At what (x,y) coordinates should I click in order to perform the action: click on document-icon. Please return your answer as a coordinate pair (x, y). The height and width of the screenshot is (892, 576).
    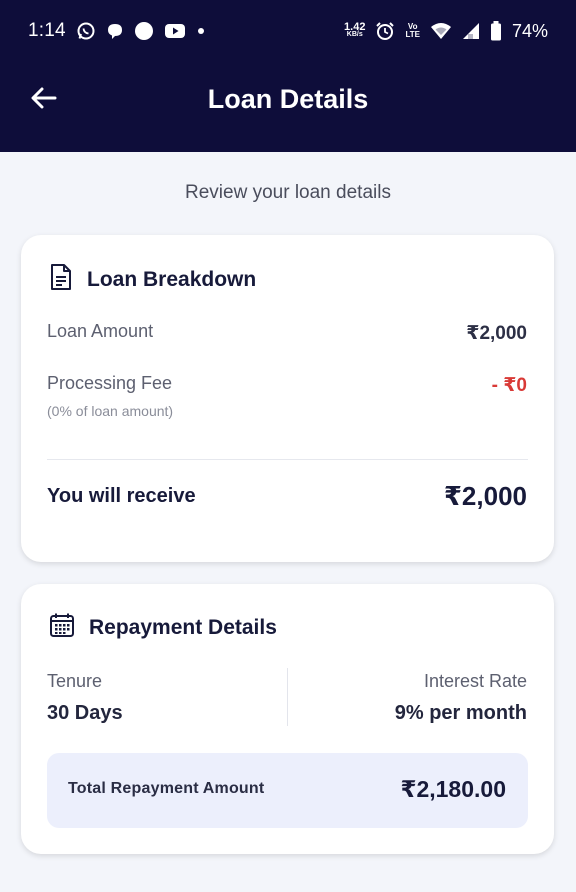
    Looking at the image, I should click on (61, 279).